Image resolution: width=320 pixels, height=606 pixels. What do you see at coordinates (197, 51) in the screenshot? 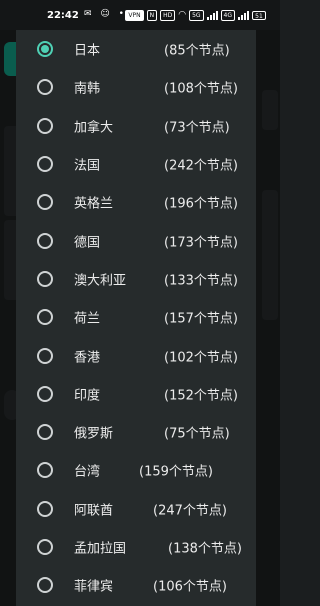
I see `node-count: (85个节点)` at bounding box center [197, 51].